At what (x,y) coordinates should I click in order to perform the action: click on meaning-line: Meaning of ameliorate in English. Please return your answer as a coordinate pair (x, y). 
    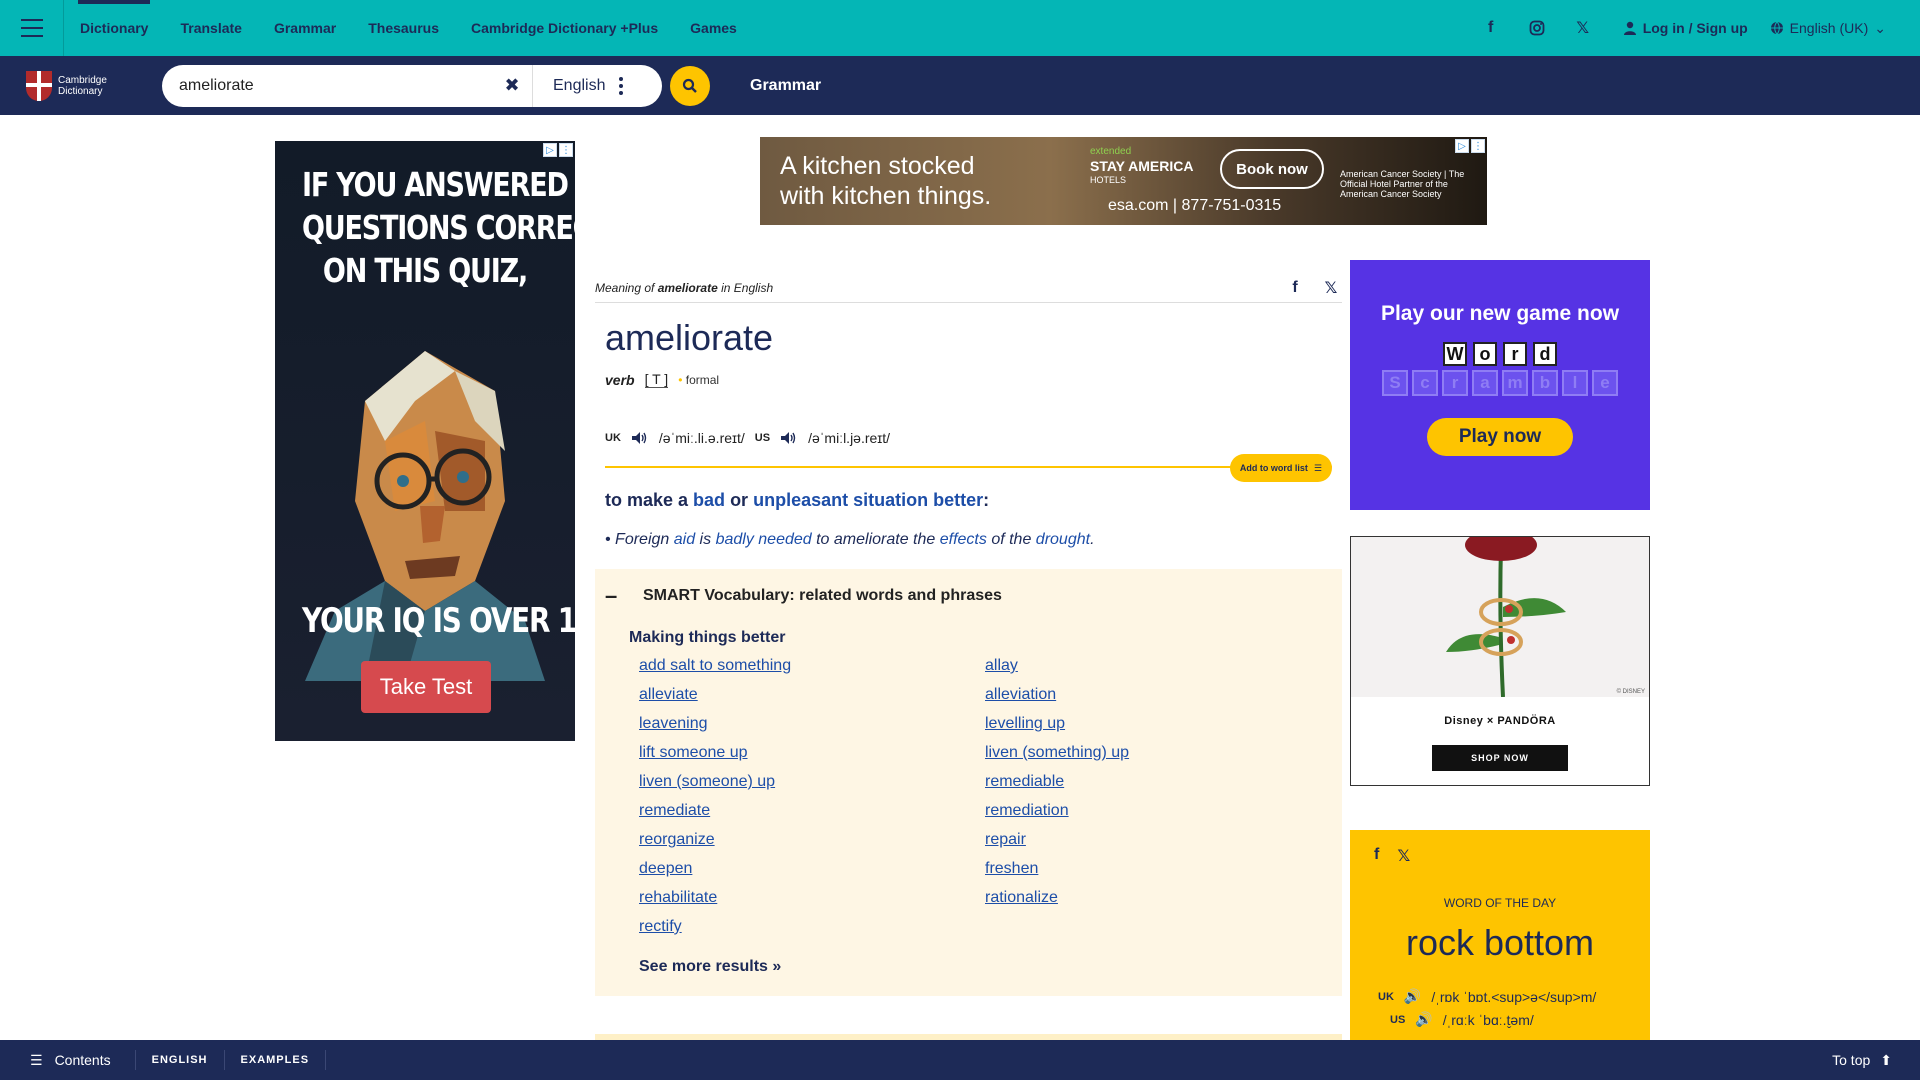
    Looking at the image, I should click on (968, 288).